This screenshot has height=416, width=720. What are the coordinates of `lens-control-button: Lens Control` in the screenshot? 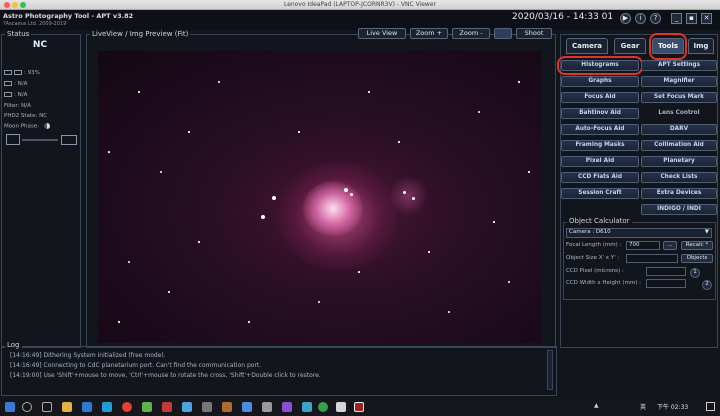 It's located at (679, 113).